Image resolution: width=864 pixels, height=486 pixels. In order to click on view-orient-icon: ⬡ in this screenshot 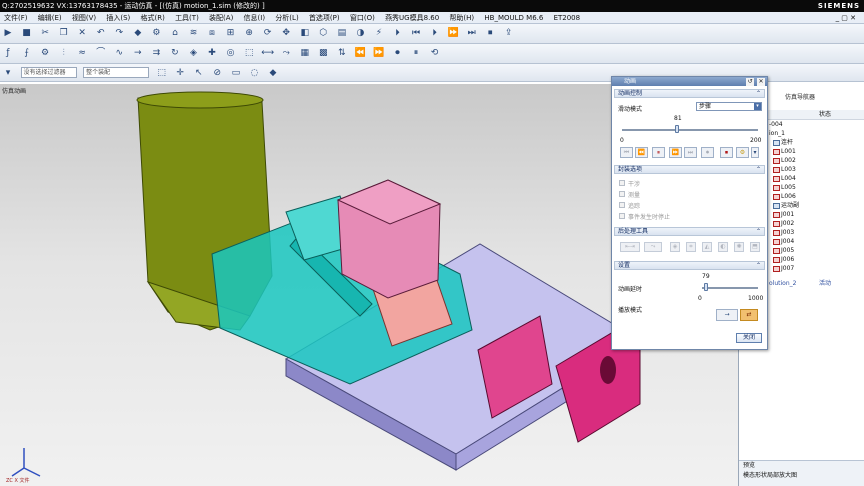, I will do `click(323, 33)`.